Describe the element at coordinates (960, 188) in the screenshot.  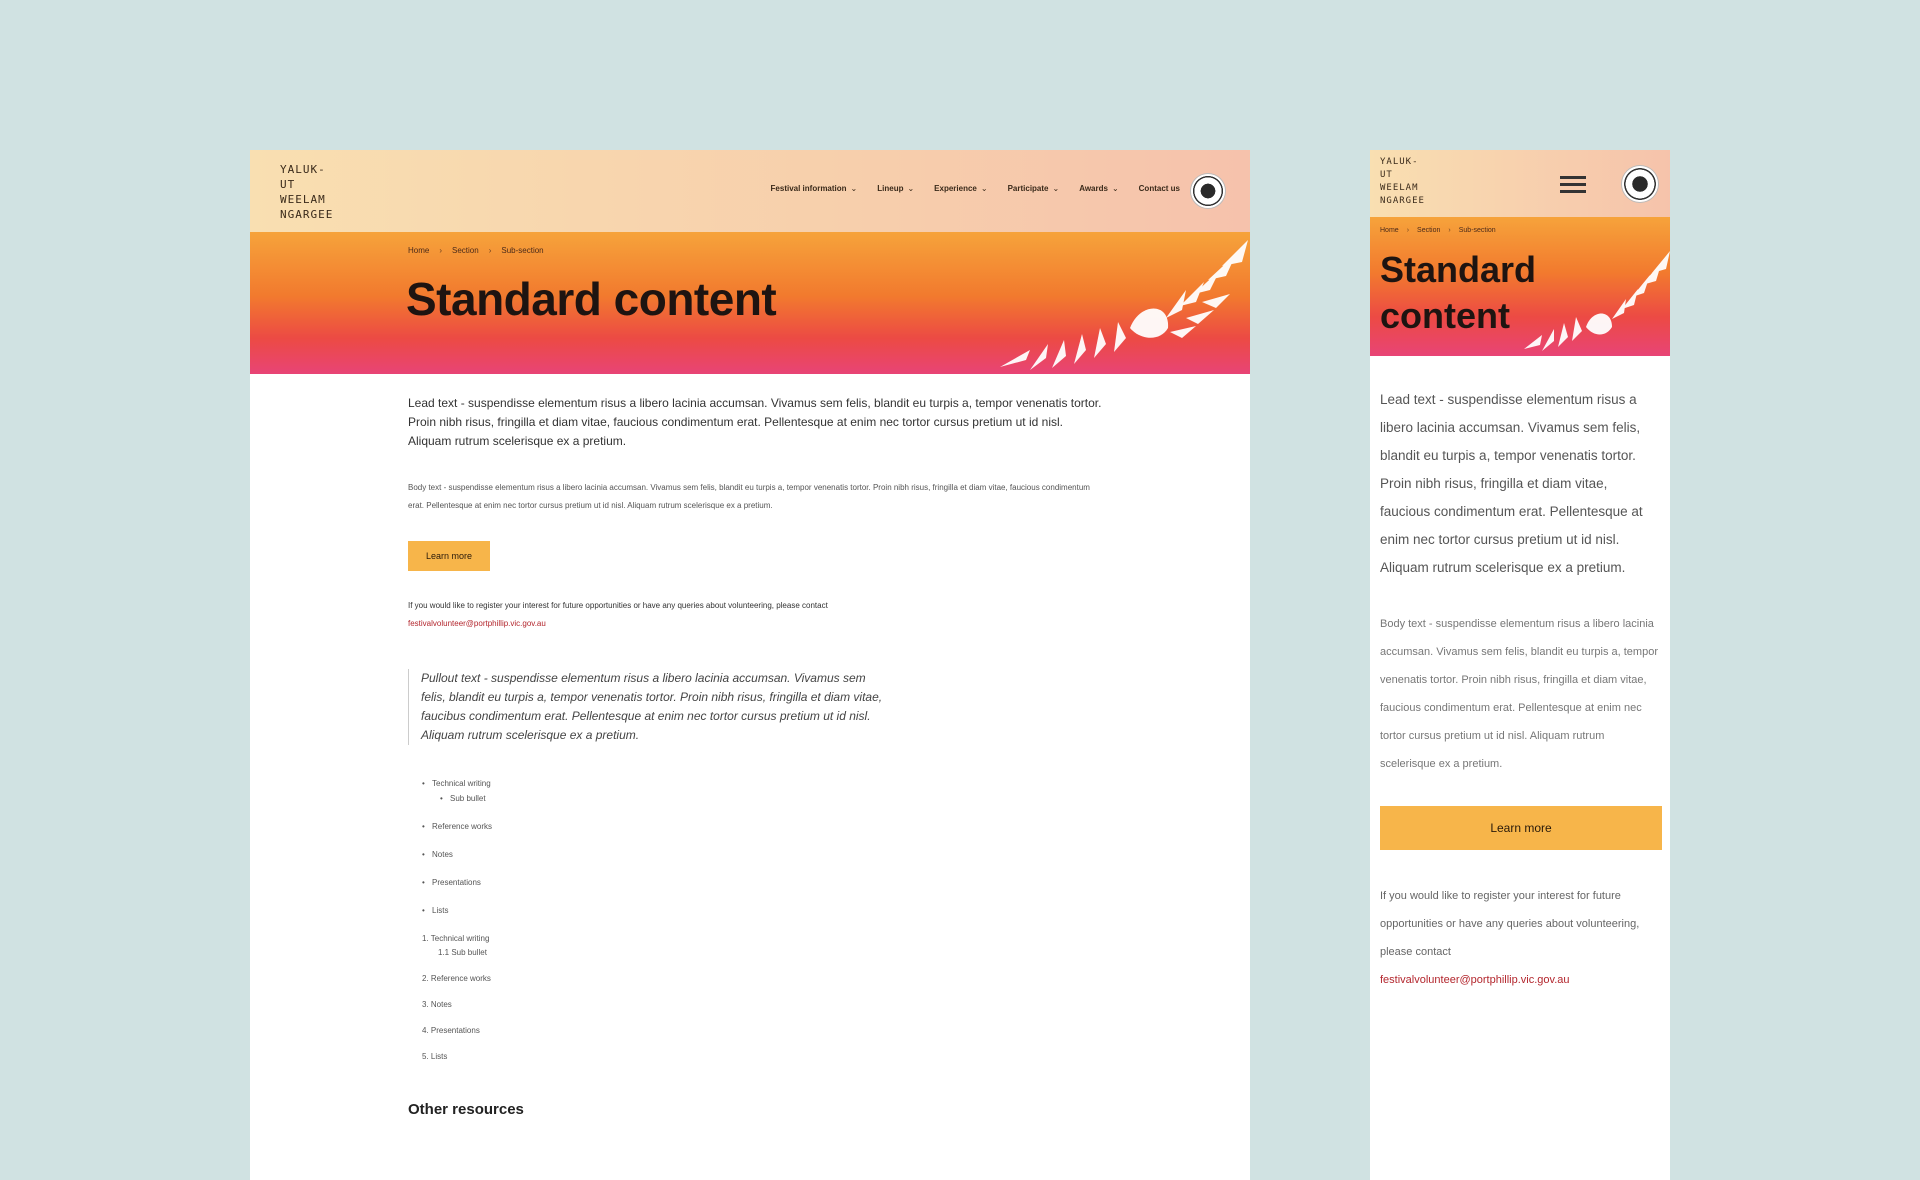
I see `nav-item-experience: Experience ⌄` at that location.